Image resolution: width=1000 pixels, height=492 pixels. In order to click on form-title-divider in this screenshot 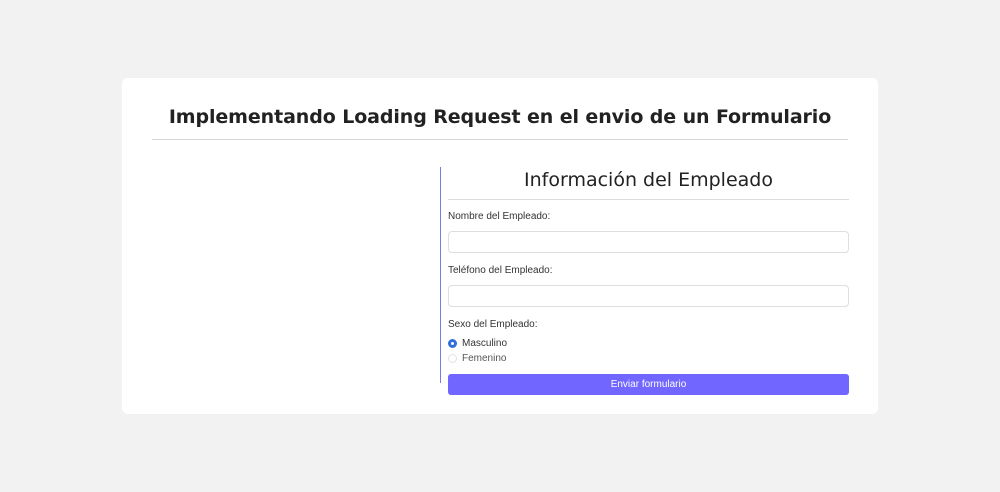, I will do `click(648, 199)`.